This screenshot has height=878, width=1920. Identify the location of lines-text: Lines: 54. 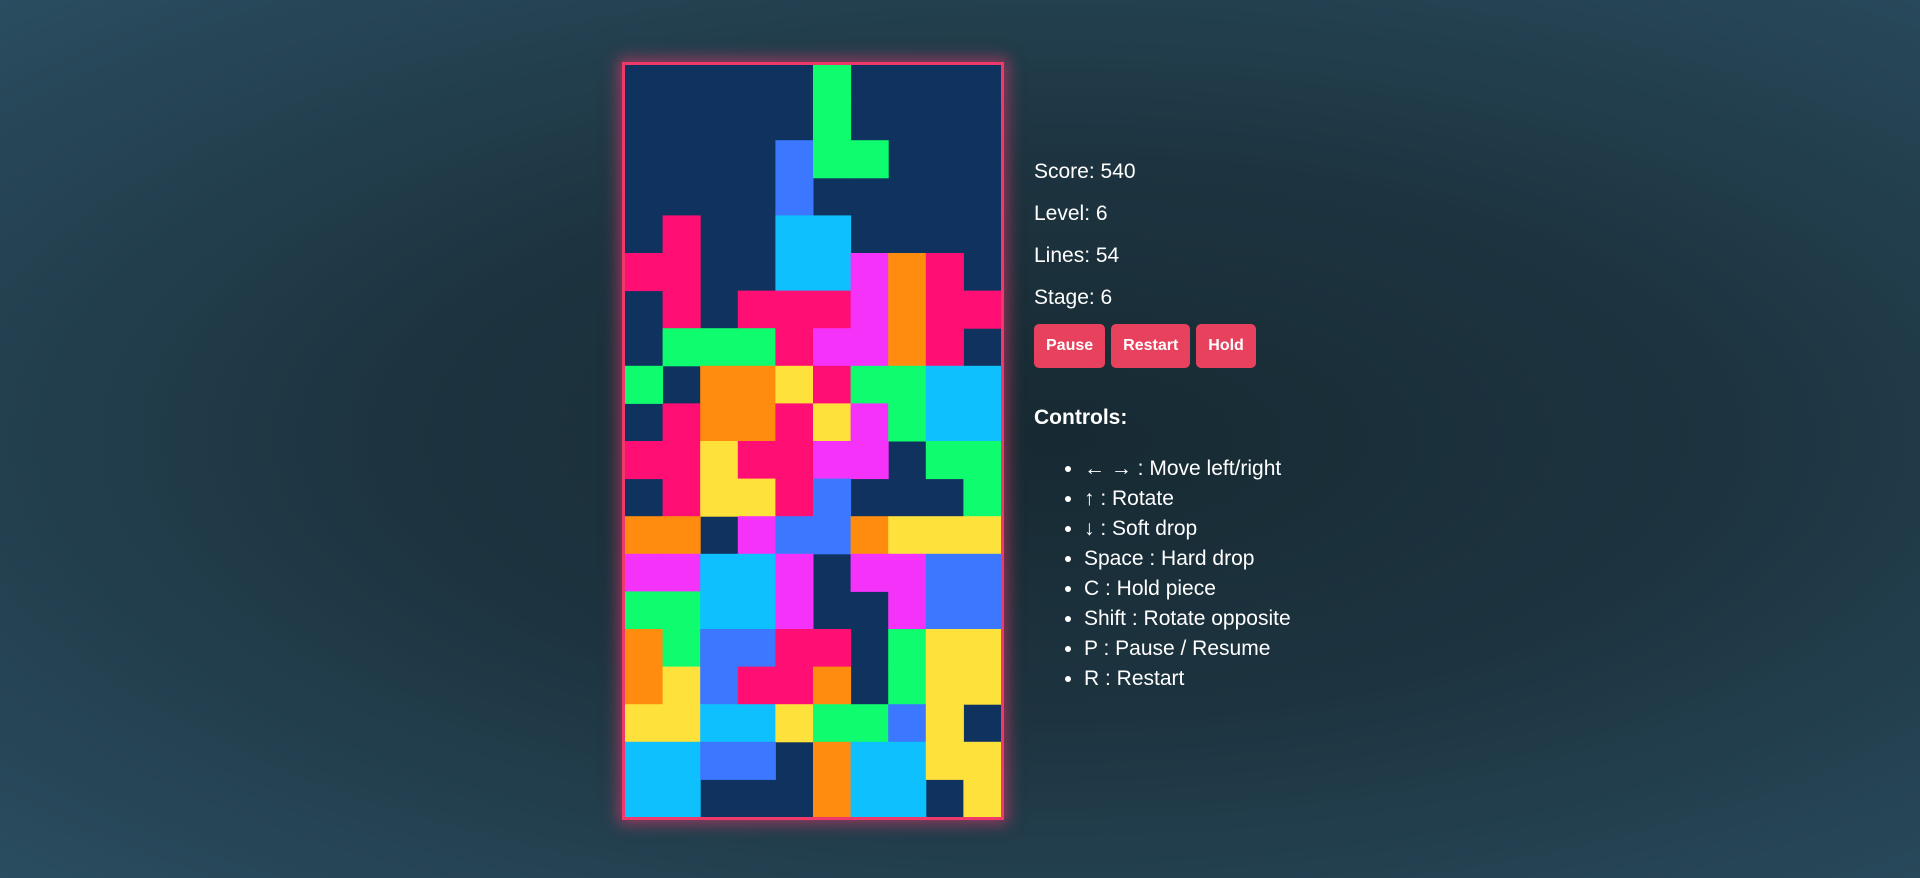
(1077, 255).